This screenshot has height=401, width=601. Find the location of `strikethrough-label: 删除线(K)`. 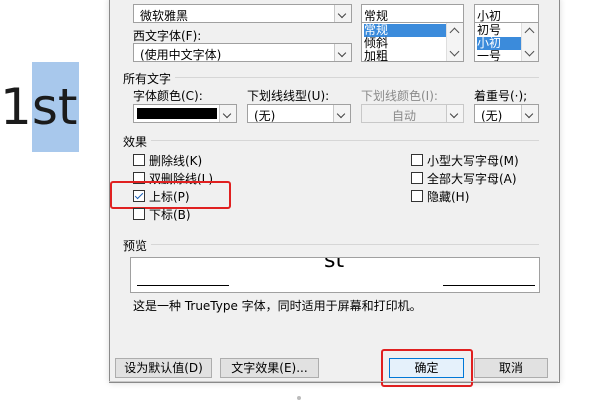

strikethrough-label: 删除线(K) is located at coordinates (175, 160).